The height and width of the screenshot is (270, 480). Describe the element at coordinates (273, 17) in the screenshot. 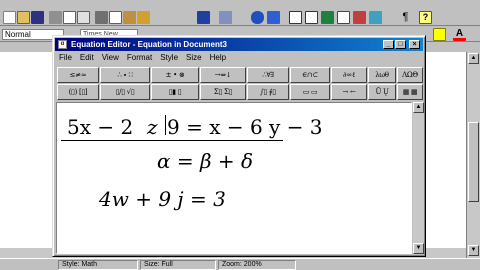

I see `web-icon` at that location.